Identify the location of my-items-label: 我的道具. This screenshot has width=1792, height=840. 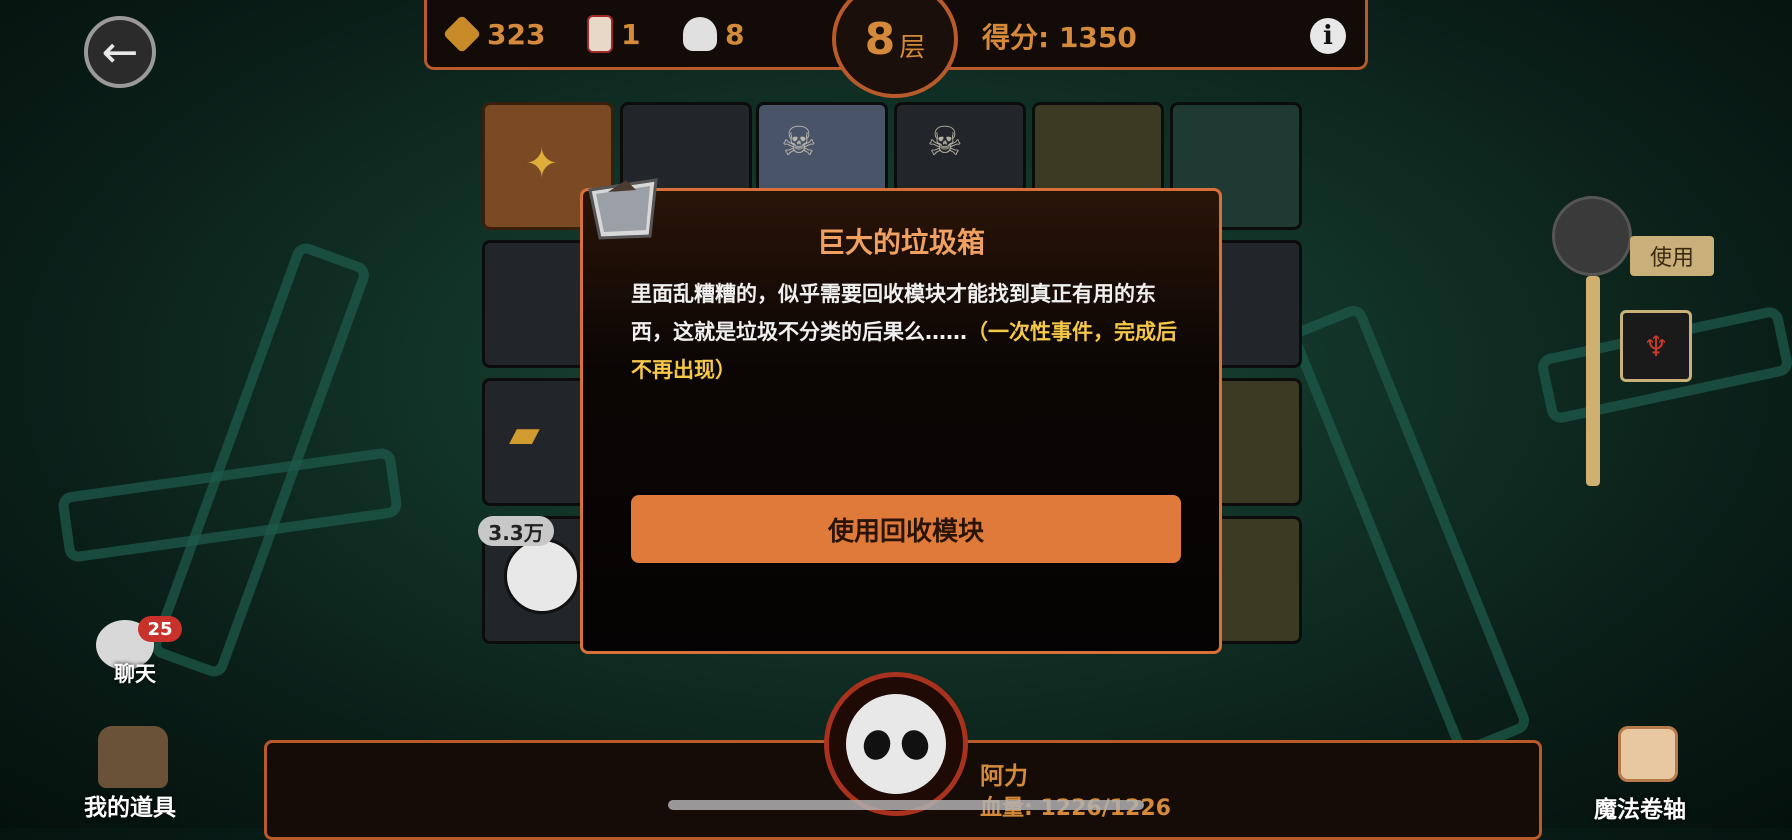
(130, 808).